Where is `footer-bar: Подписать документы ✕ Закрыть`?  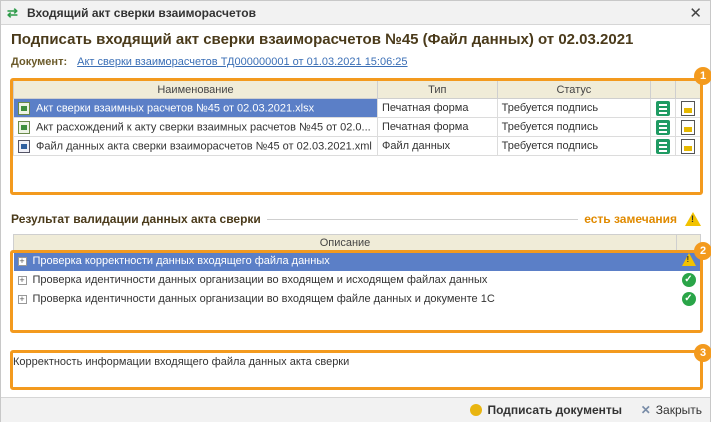 footer-bar: Подписать документы ✕ Закрыть is located at coordinates (355, 409).